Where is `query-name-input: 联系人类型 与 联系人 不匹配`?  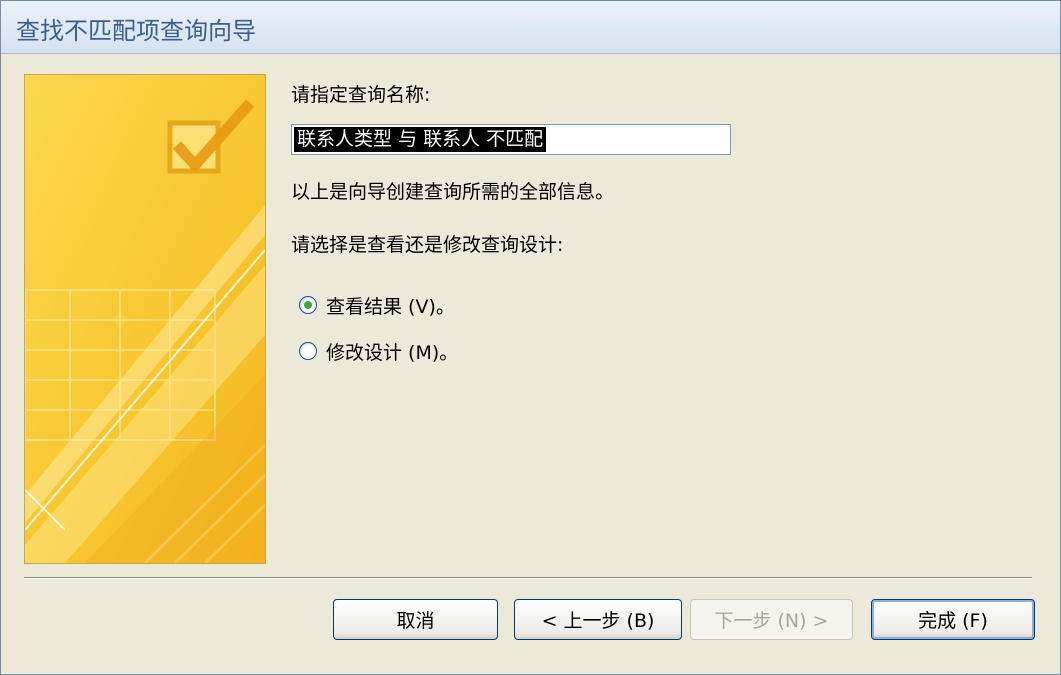
query-name-input: 联系人类型 与 联系人 不匹配 is located at coordinates (511, 139).